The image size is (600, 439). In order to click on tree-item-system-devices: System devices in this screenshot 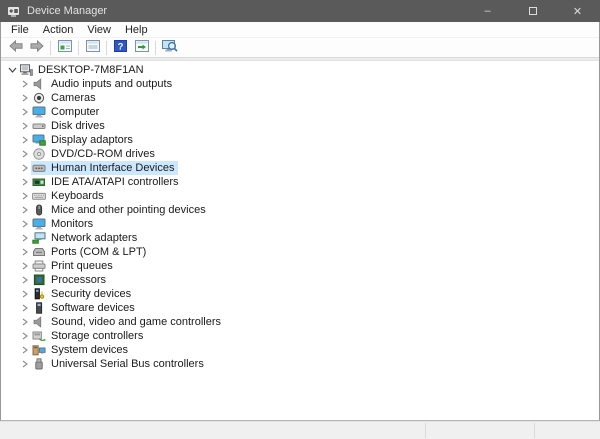, I will do `click(300, 350)`.